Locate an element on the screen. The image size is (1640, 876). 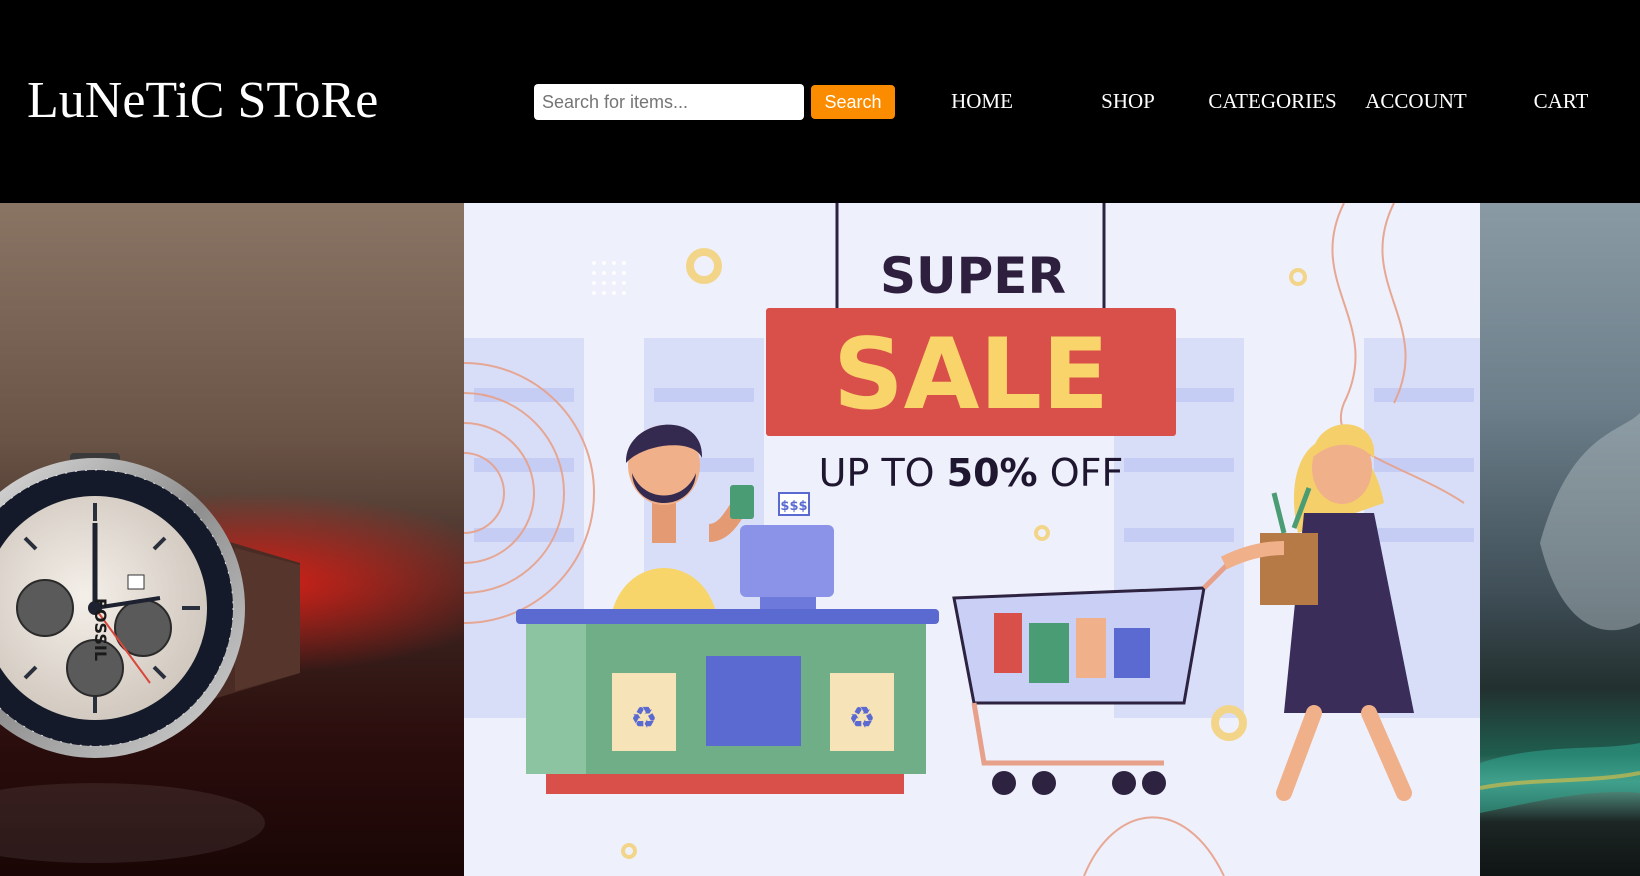
carousel-slide-next is located at coordinates (1559, 539).